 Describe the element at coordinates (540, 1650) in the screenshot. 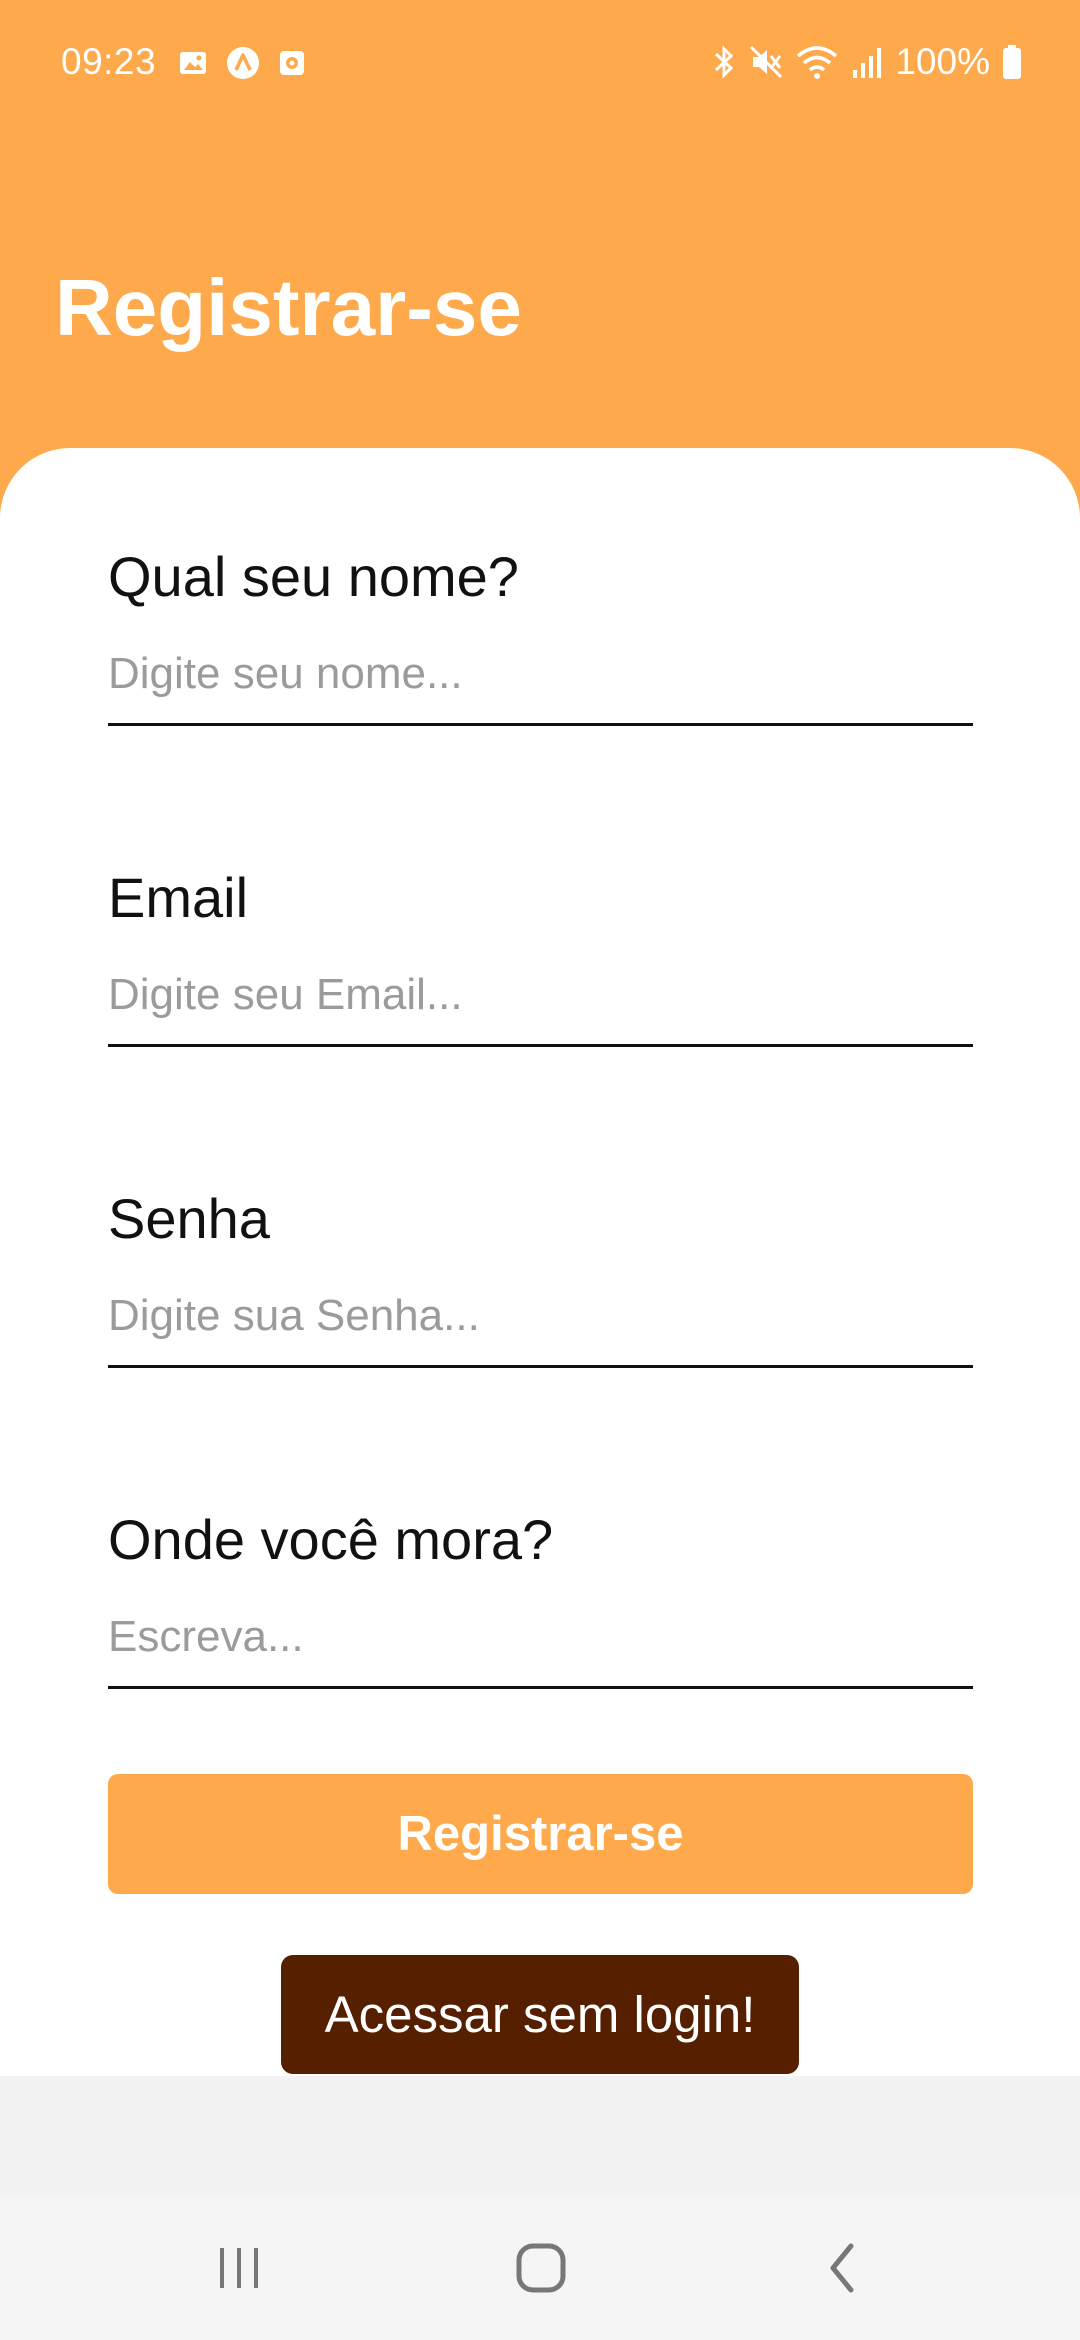

I see `address-input` at that location.